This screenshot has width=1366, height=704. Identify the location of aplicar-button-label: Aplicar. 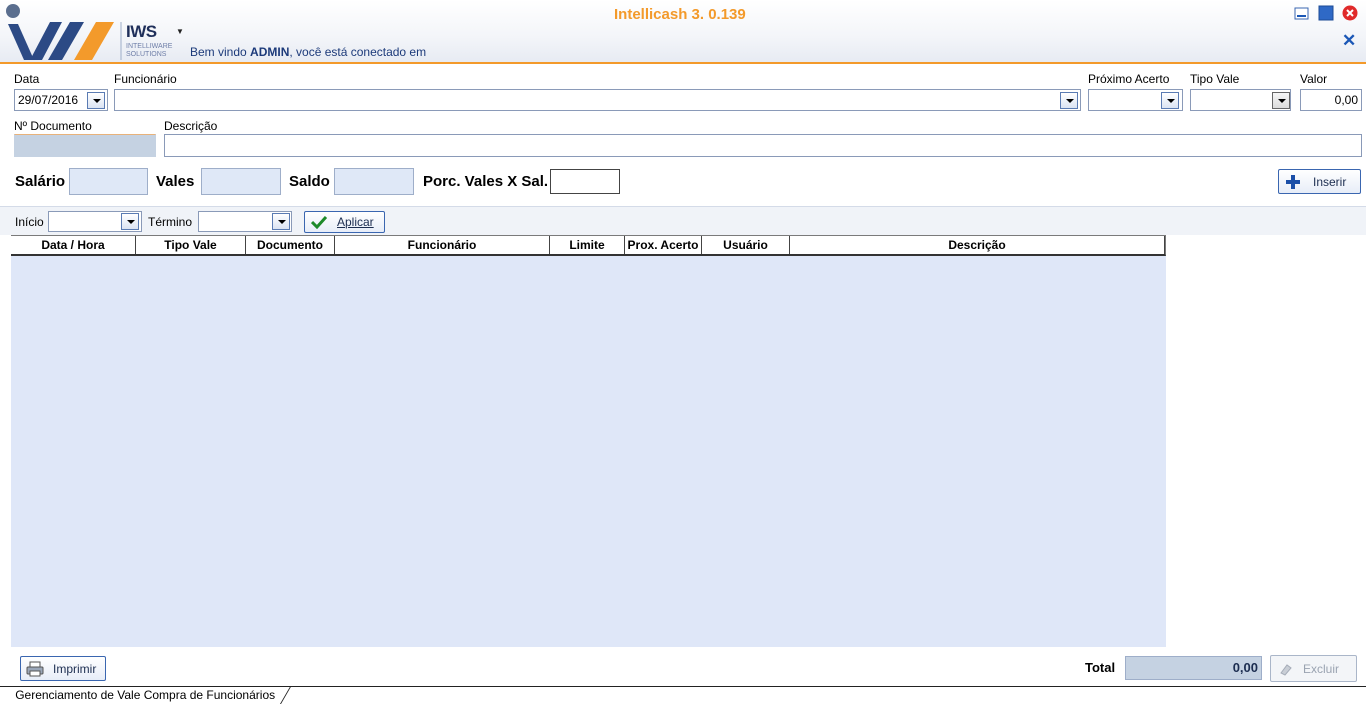
(355, 222).